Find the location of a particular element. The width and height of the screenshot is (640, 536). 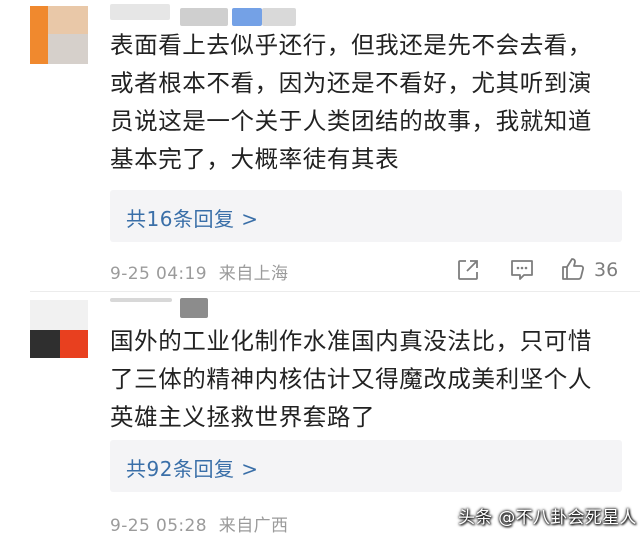

comment-location: 来自上海 is located at coordinates (253, 274).